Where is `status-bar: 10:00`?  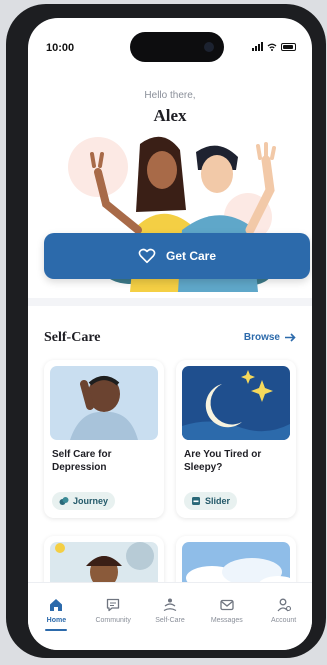 status-bar: 10:00 is located at coordinates (170, 40).